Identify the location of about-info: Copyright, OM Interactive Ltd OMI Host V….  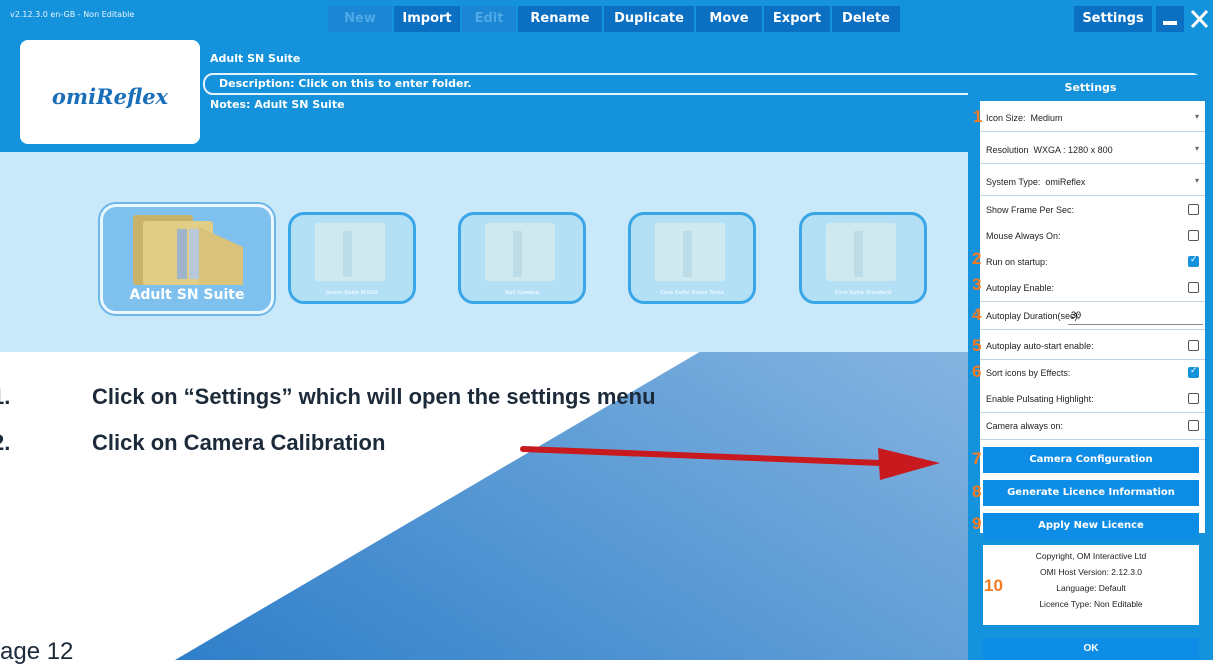
(1091, 585).